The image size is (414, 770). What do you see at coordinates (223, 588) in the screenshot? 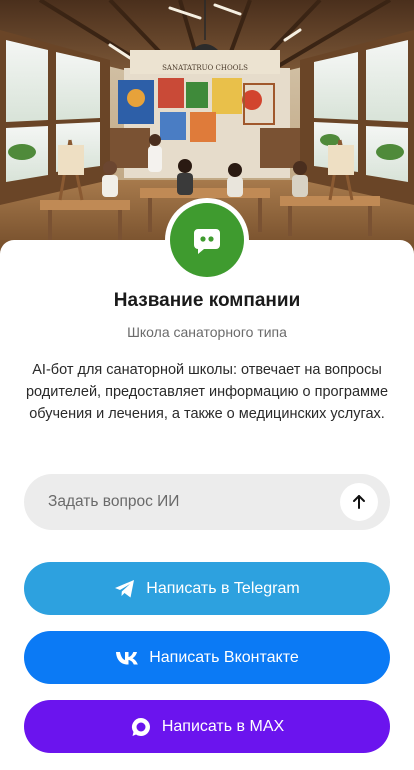
I see `telegram-button-label: Написать в Telegram` at bounding box center [223, 588].